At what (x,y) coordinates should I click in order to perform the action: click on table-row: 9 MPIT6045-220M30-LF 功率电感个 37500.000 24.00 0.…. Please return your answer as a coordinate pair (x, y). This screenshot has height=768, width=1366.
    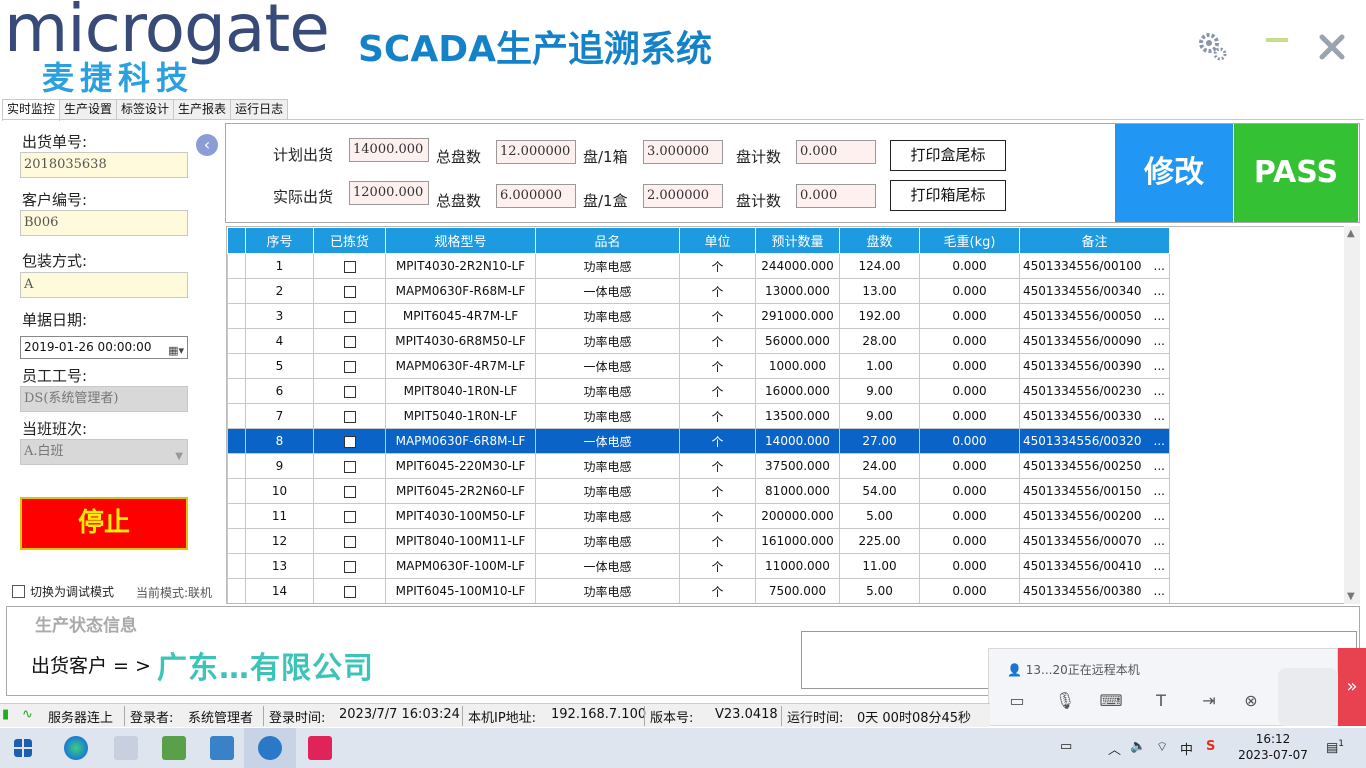
    Looking at the image, I should click on (698, 466).